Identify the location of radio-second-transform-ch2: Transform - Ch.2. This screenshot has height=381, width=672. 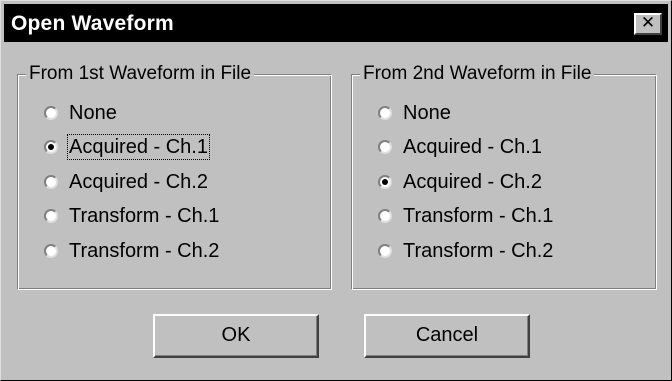
(466, 251).